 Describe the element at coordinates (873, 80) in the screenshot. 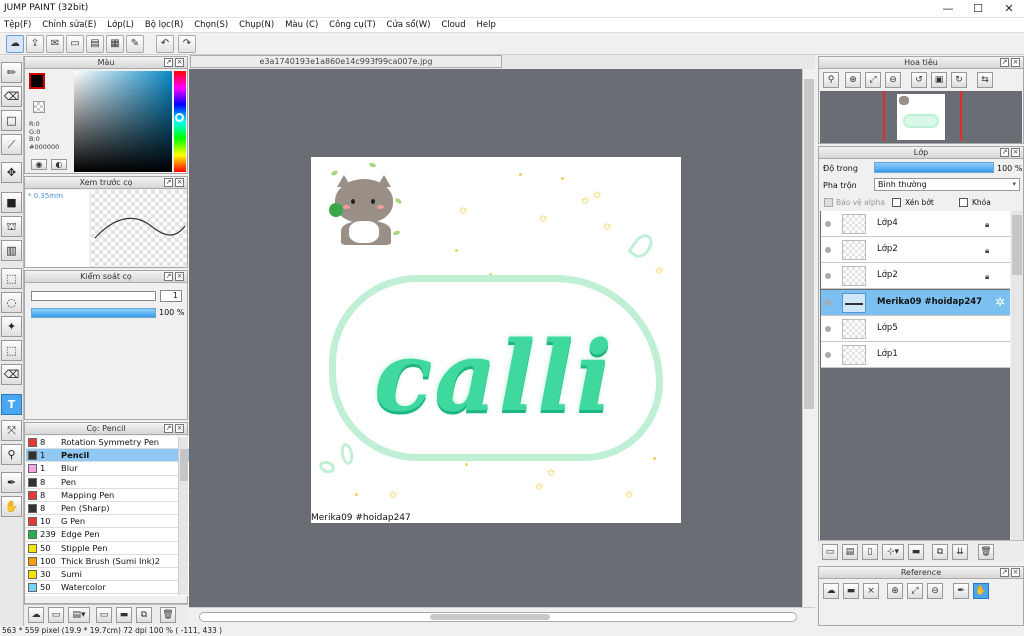

I see `fit-icon: ⤢` at that location.